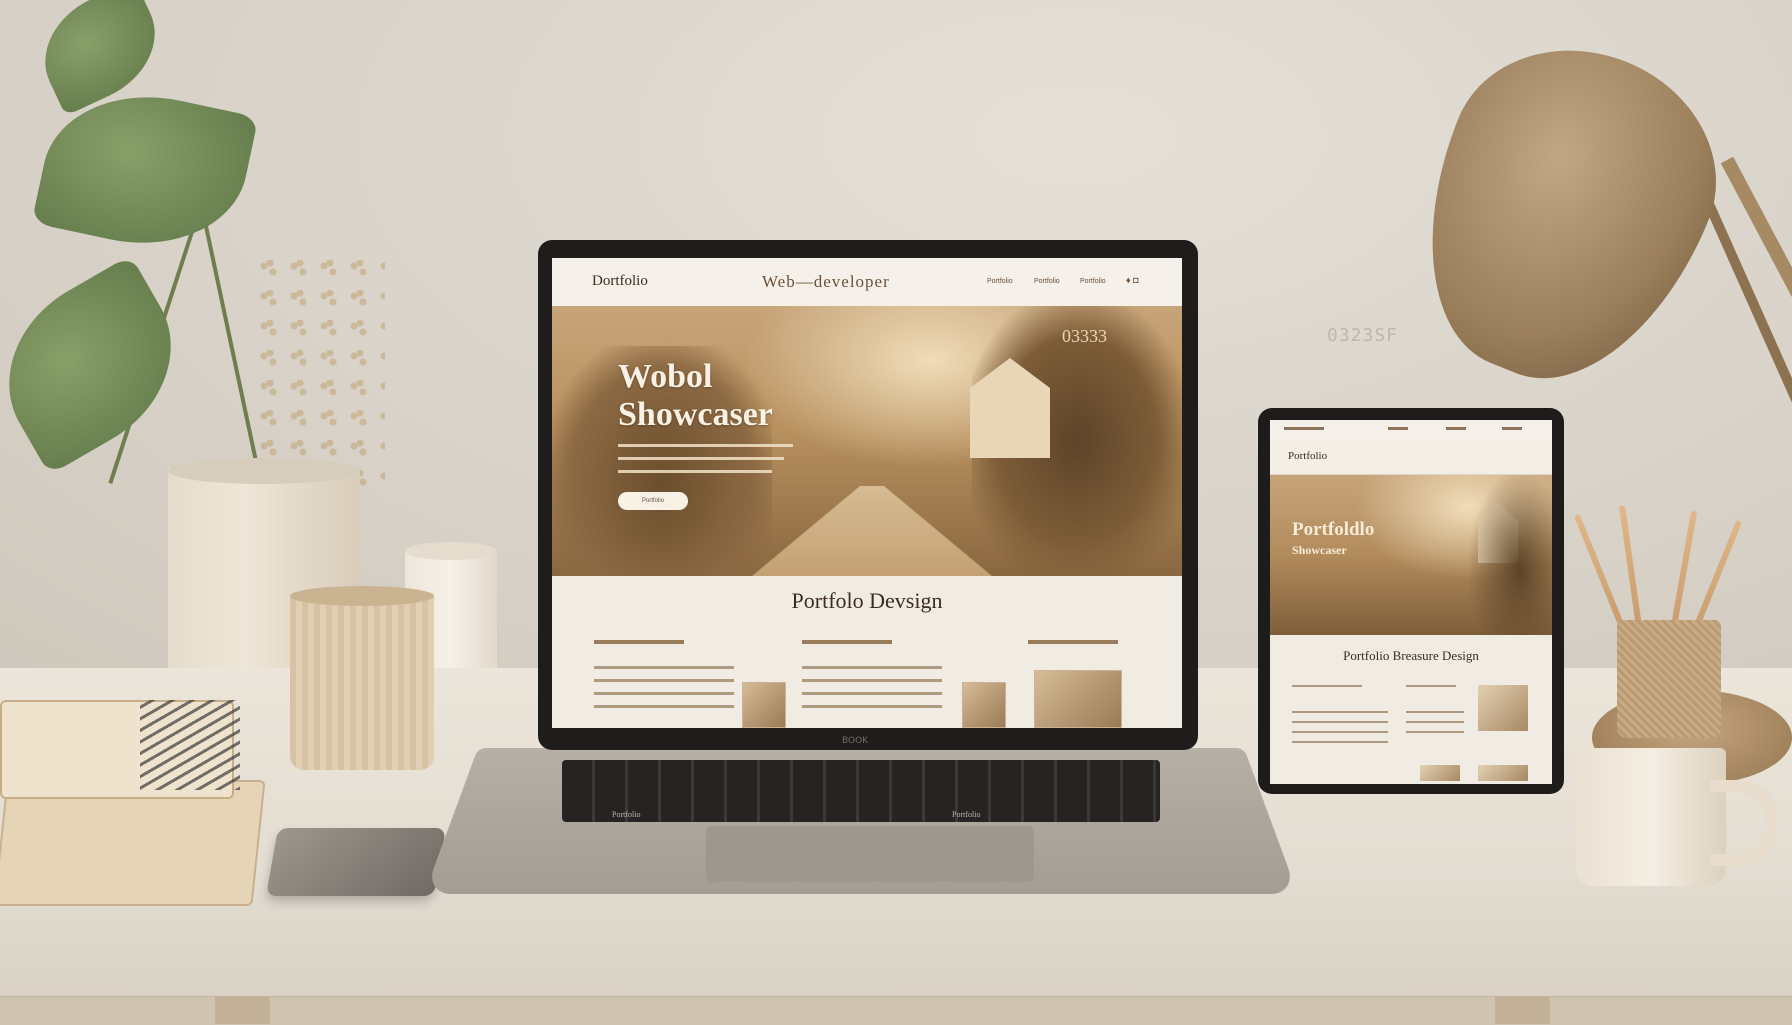  I want to click on hero-title-line: Wobol, so click(665, 376).